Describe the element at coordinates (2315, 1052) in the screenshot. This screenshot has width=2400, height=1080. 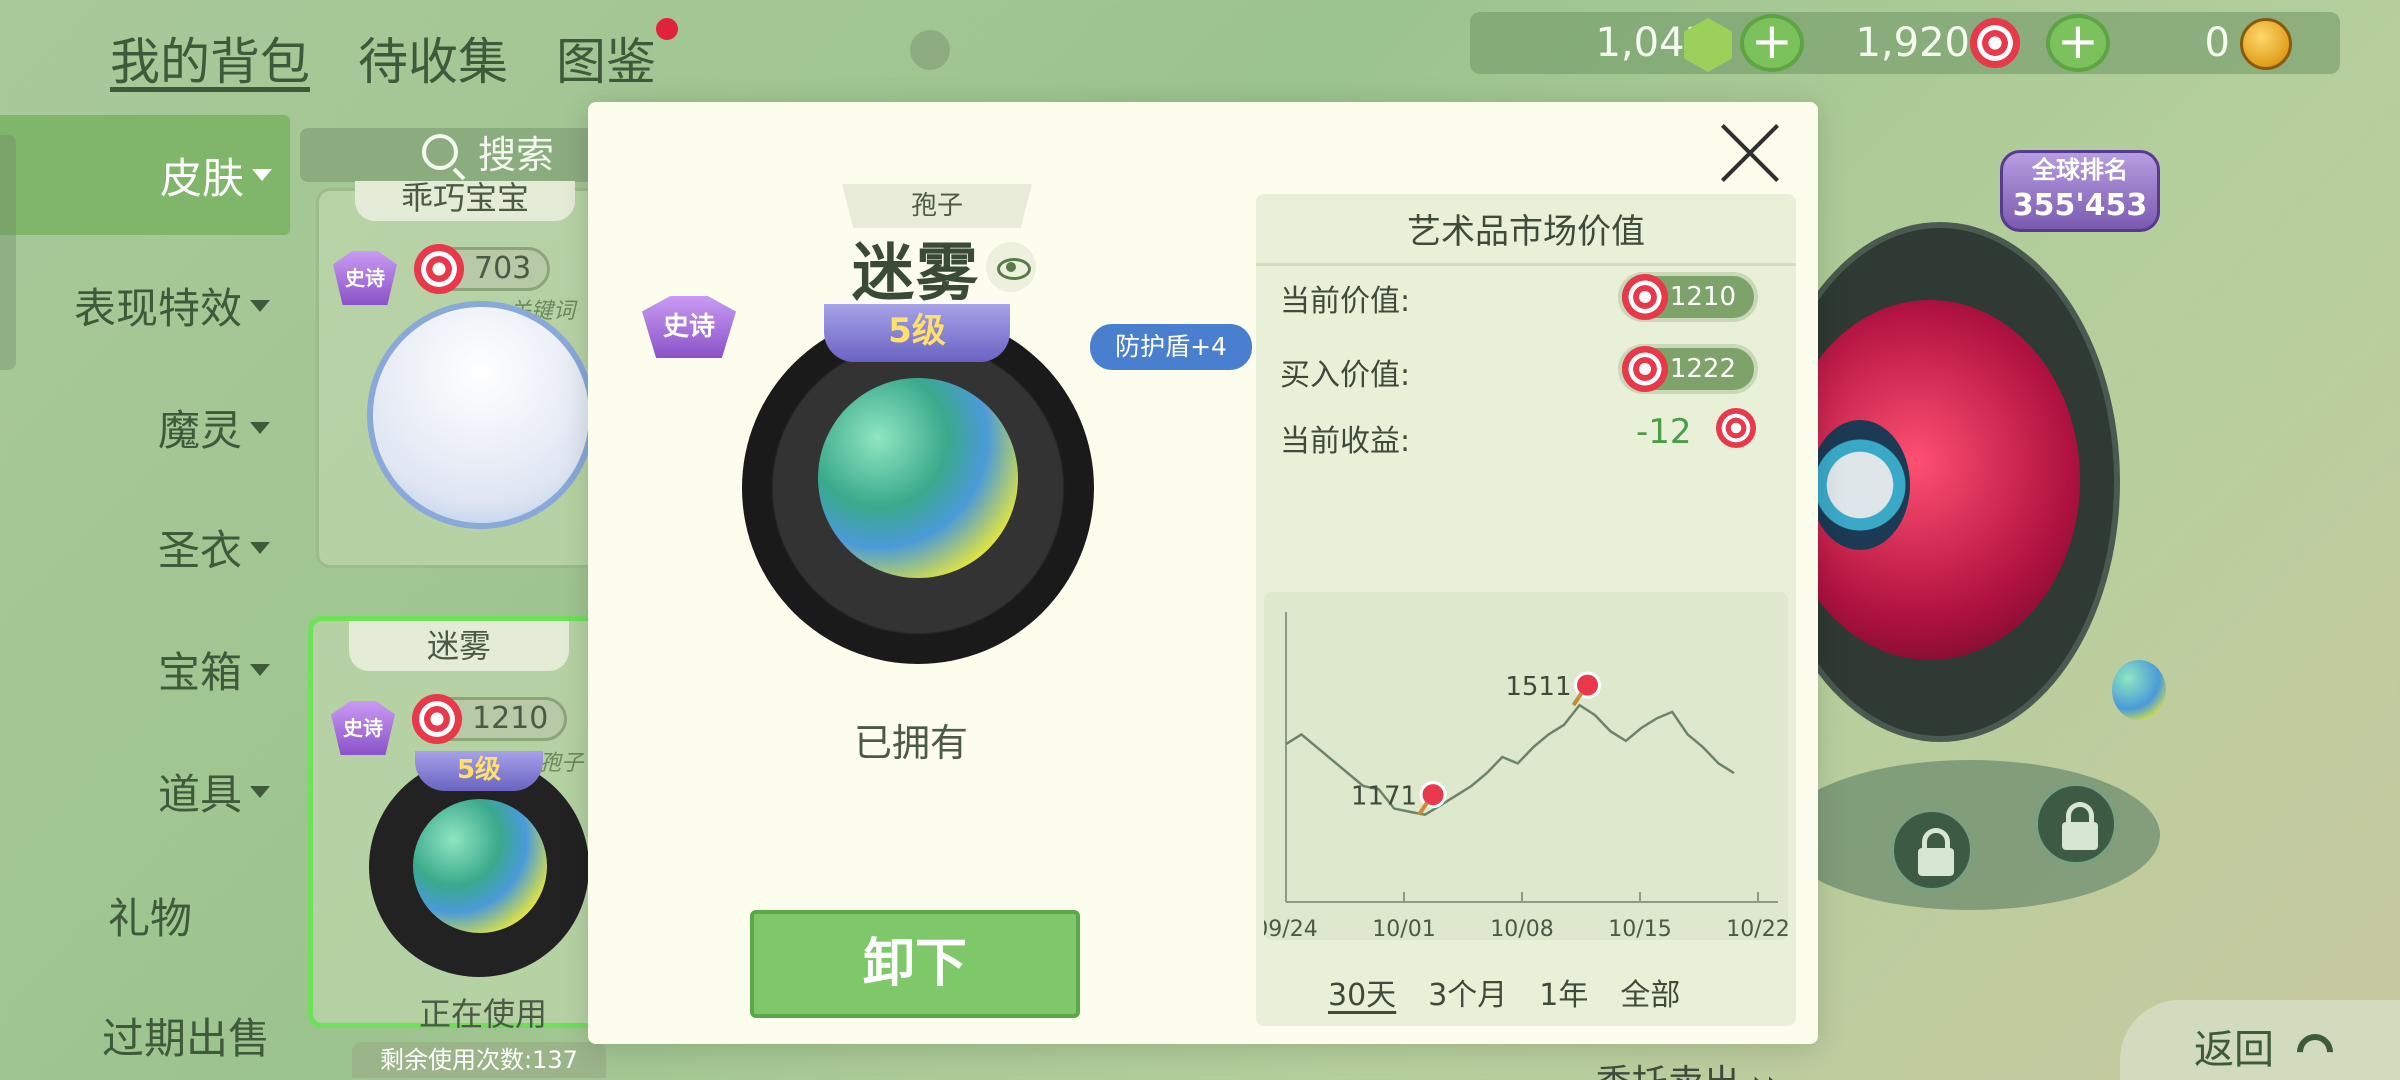
I see `back-arrow-icon` at that location.